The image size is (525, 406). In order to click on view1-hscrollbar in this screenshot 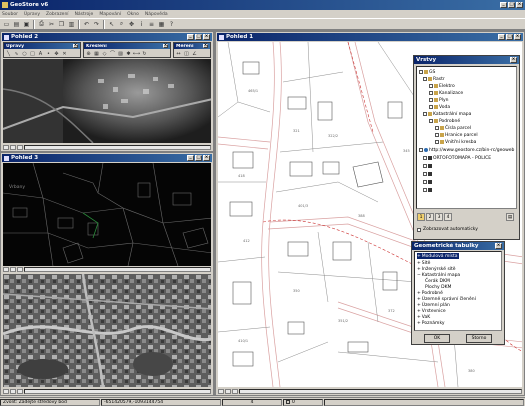, I will do `click(380, 391)`.